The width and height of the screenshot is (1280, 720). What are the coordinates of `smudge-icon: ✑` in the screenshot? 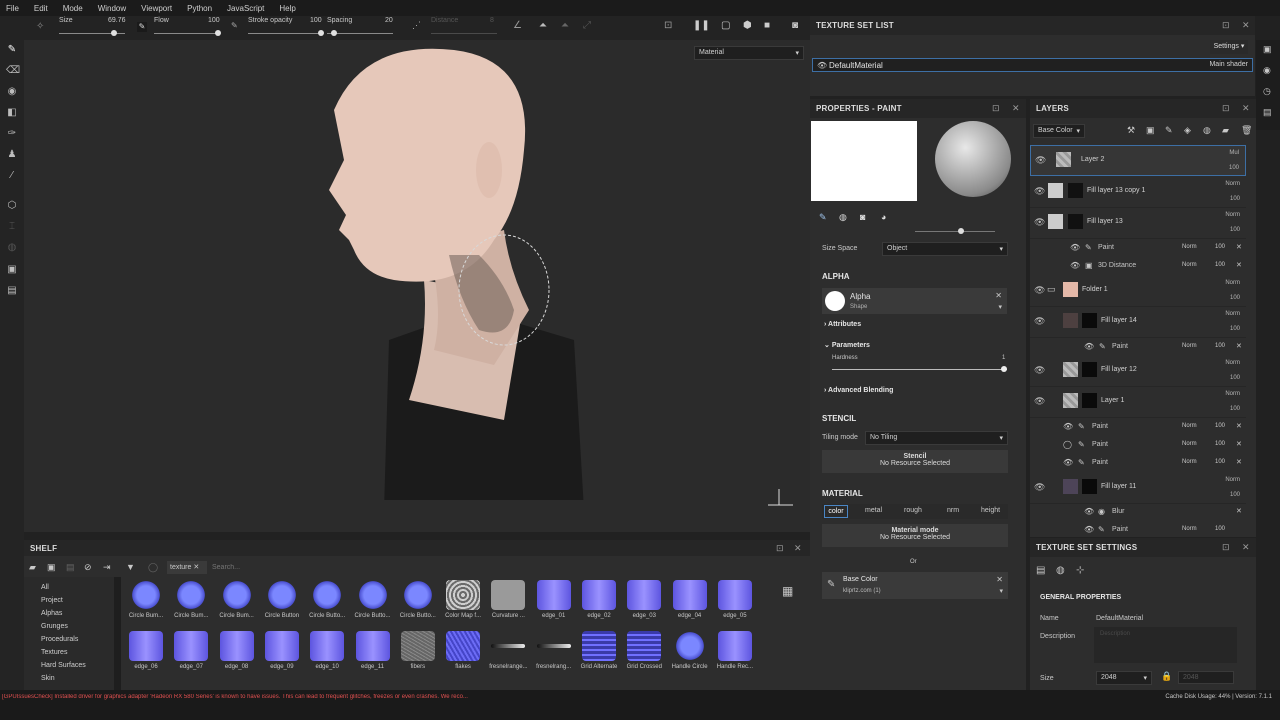 It's located at (12, 134).